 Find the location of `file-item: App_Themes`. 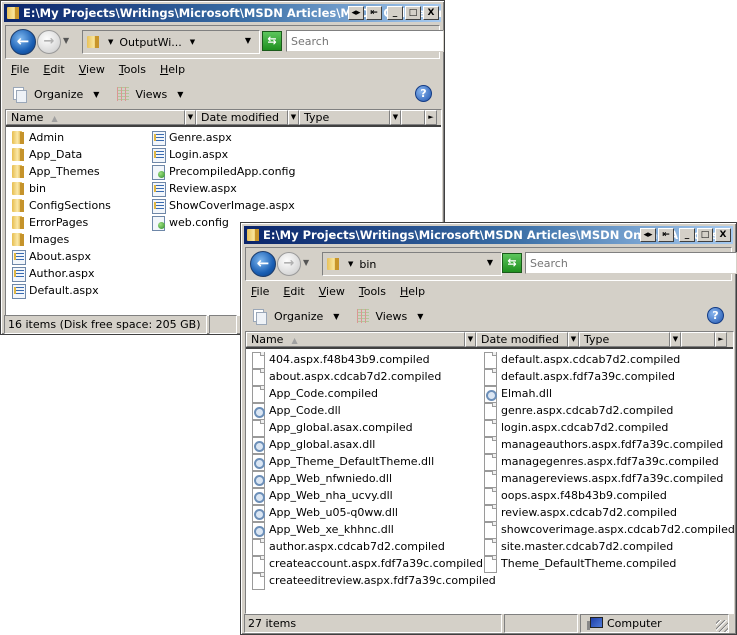

file-item: App_Themes is located at coordinates (59, 171).